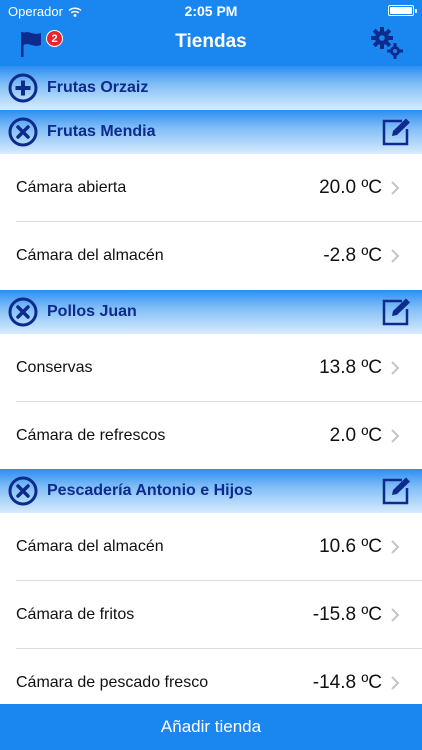 This screenshot has height=750, width=422. I want to click on status-time: 2:05 PM, so click(211, 11).